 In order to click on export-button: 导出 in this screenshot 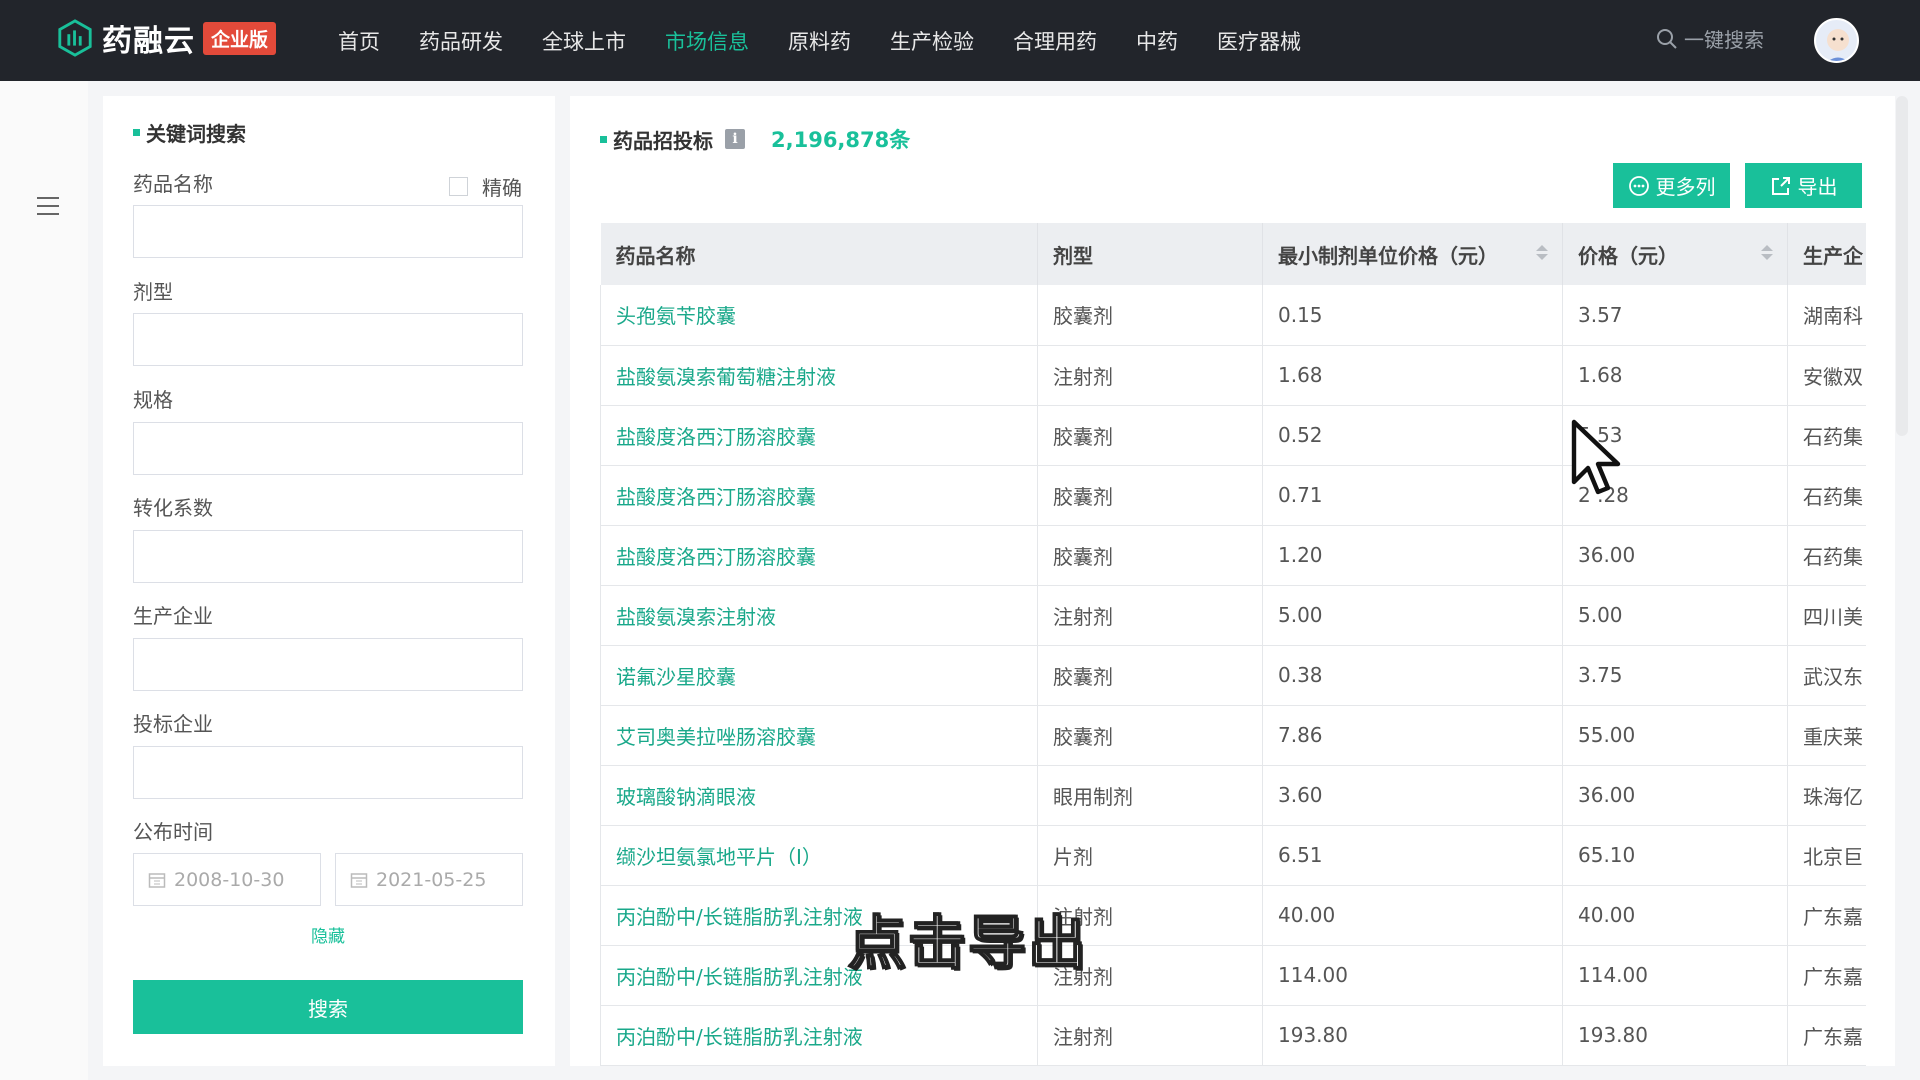, I will do `click(1803, 185)`.